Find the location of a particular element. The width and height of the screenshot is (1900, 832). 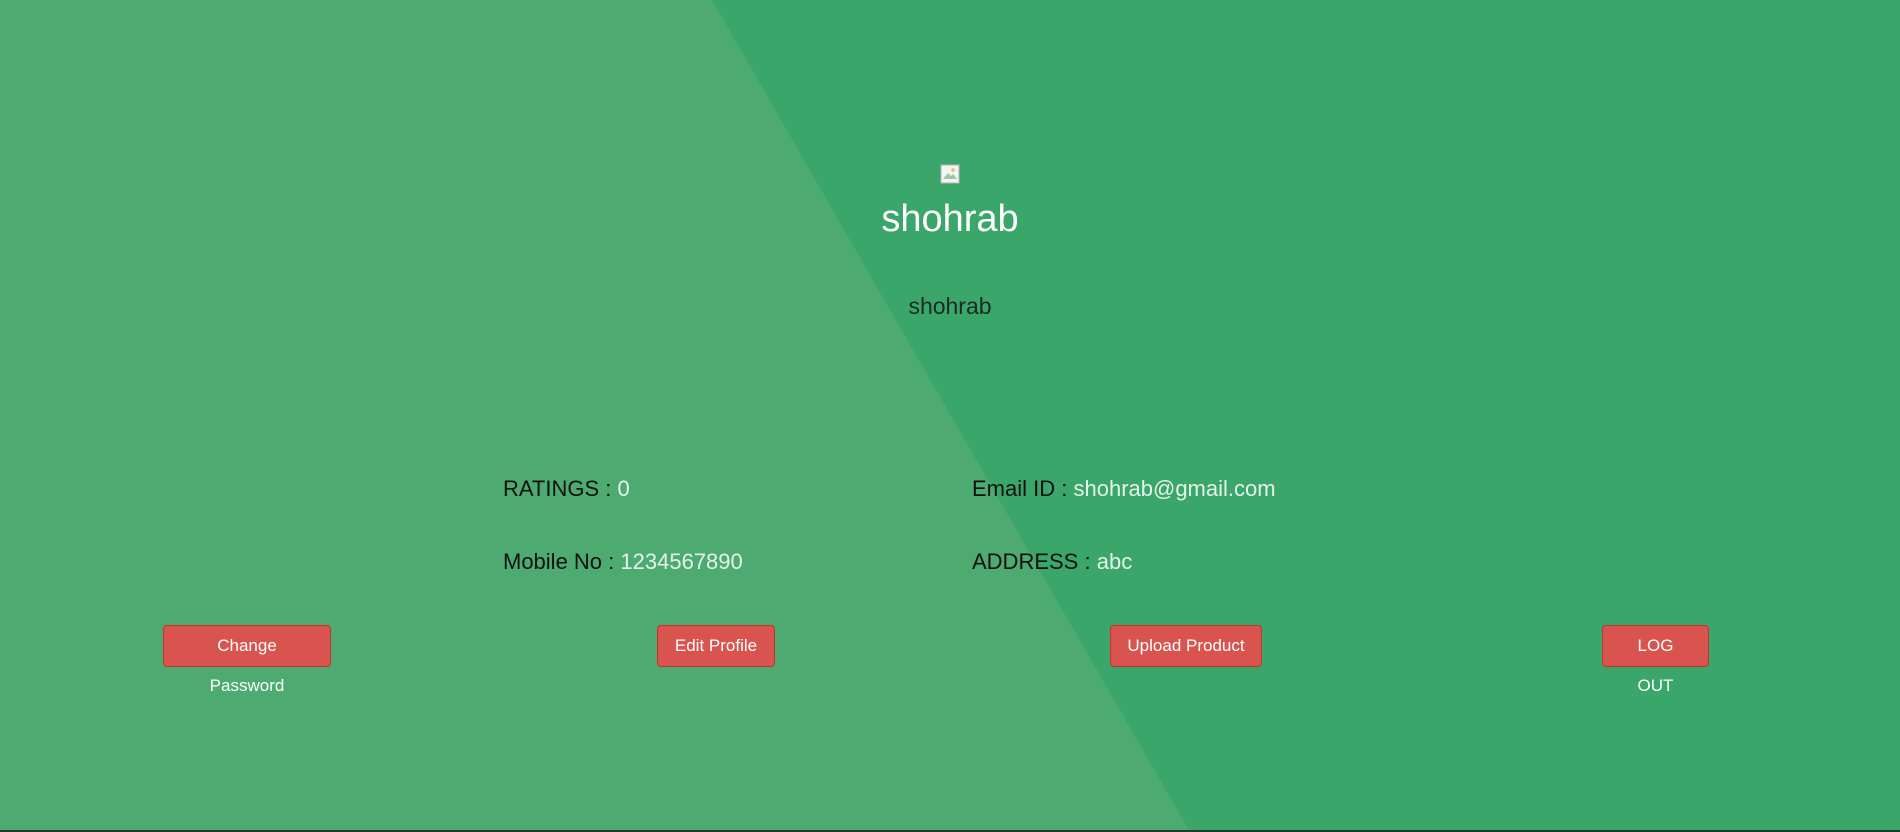

address-label: ADDRESS : is located at coordinates (1031, 561).